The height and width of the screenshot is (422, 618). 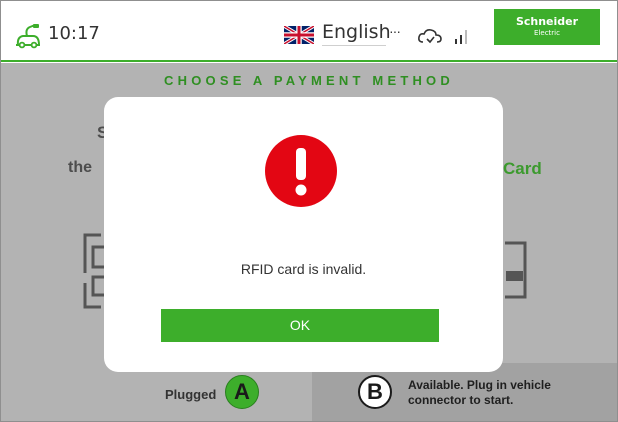 What do you see at coordinates (28, 36) in the screenshot?
I see `plug-car-icon` at bounding box center [28, 36].